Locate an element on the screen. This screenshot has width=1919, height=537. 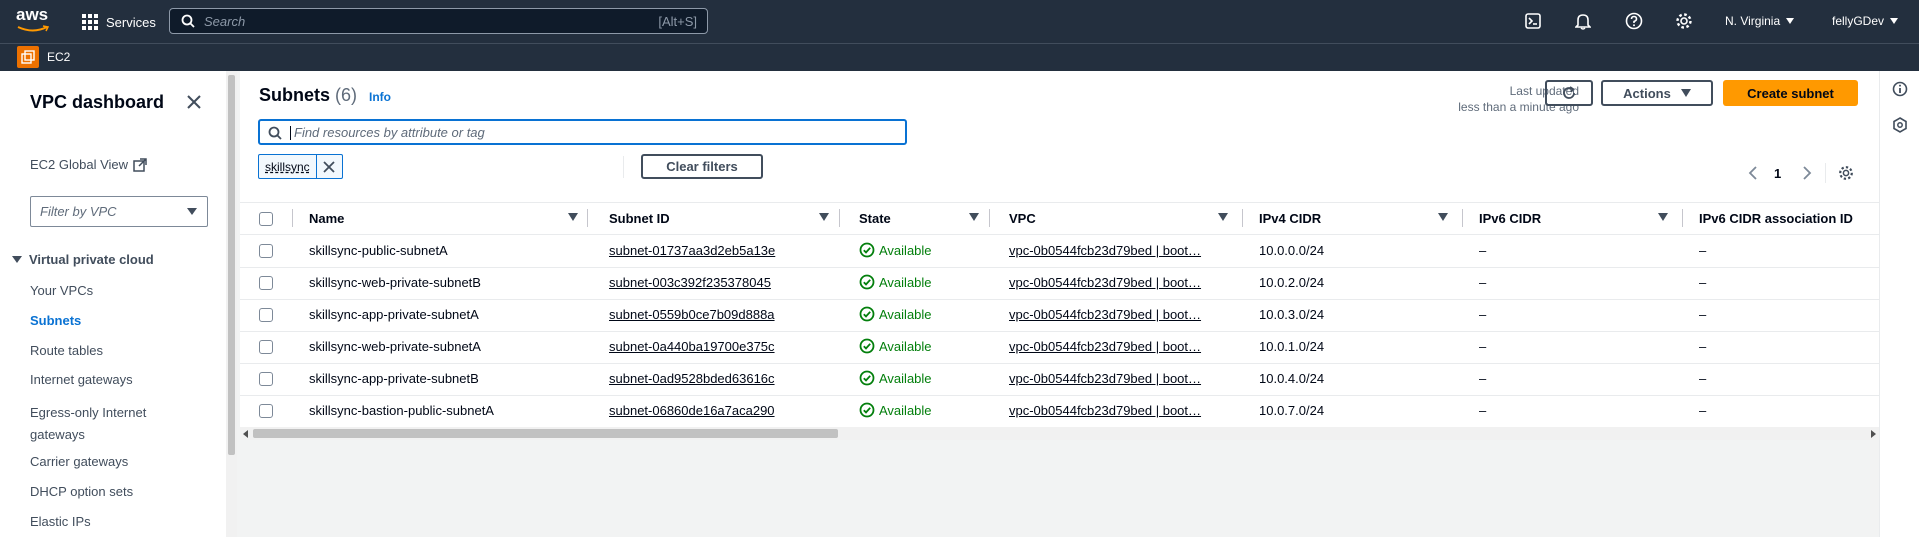
table-preferences-gear-icon is located at coordinates (1846, 173).